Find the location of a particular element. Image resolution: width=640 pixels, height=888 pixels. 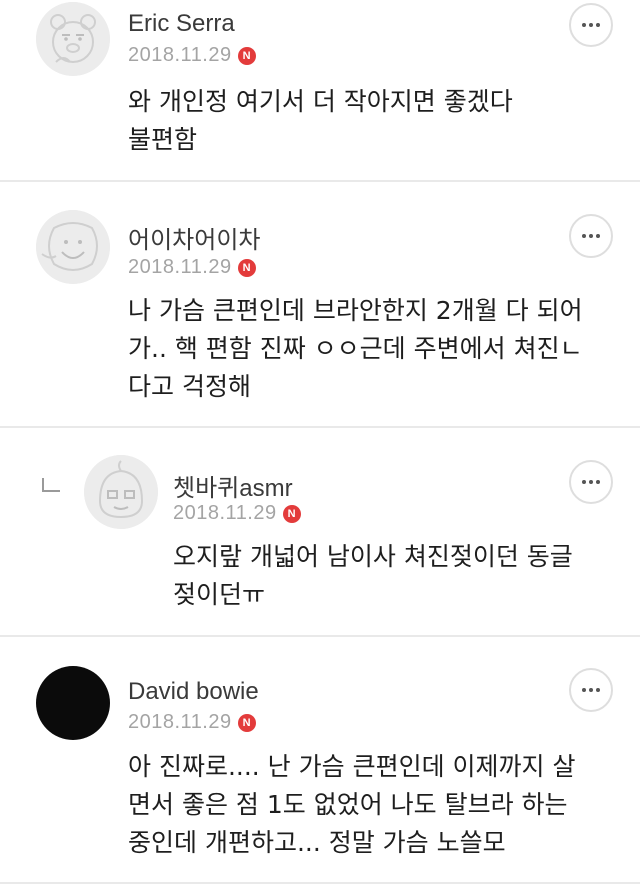

comment-text-line: 면서 좋은 점 1도 없었어 나도 탈브라 하는 is located at coordinates (348, 804).